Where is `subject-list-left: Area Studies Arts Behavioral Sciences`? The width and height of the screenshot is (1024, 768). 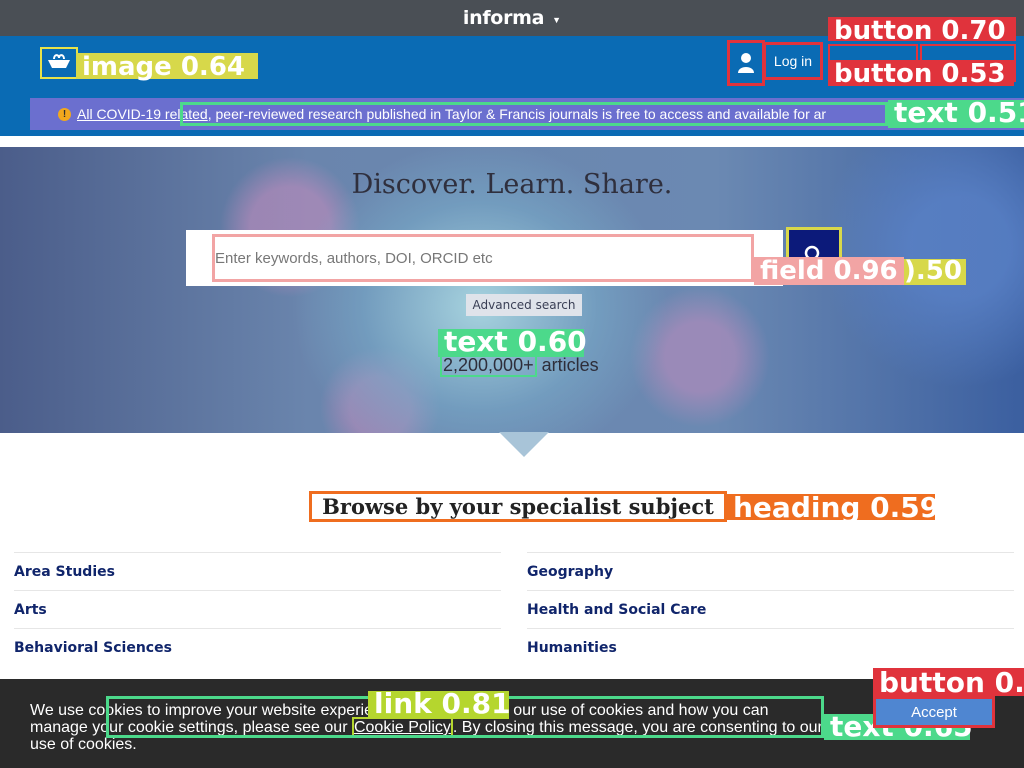 subject-list-left: Area Studies Arts Behavioral Sciences is located at coordinates (257, 609).